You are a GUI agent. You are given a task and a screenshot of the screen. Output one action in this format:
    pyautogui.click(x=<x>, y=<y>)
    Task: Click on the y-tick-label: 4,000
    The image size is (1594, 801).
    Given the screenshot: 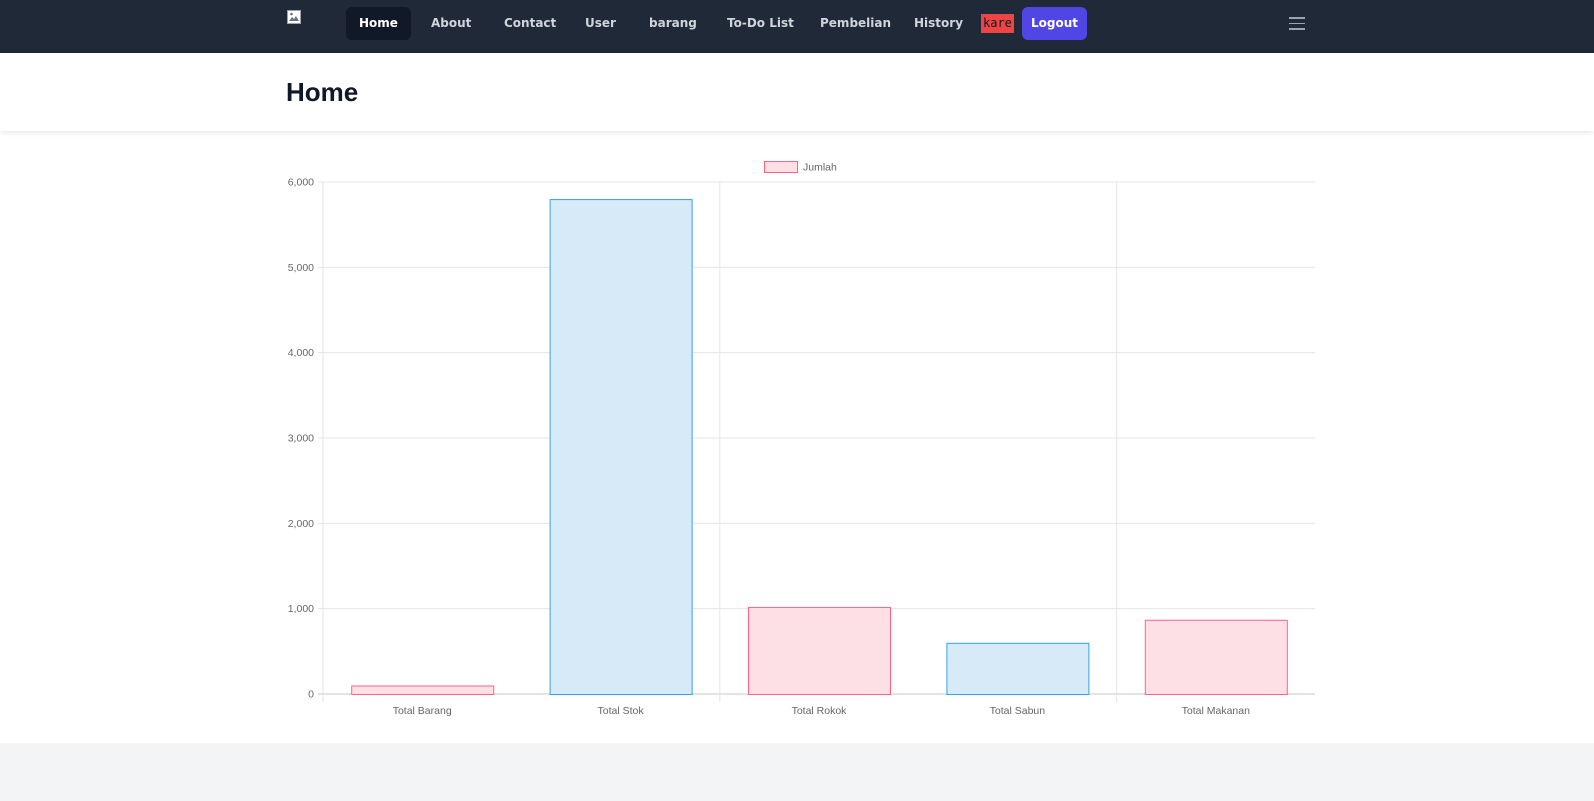 What is the action you would take?
    pyautogui.click(x=301, y=353)
    